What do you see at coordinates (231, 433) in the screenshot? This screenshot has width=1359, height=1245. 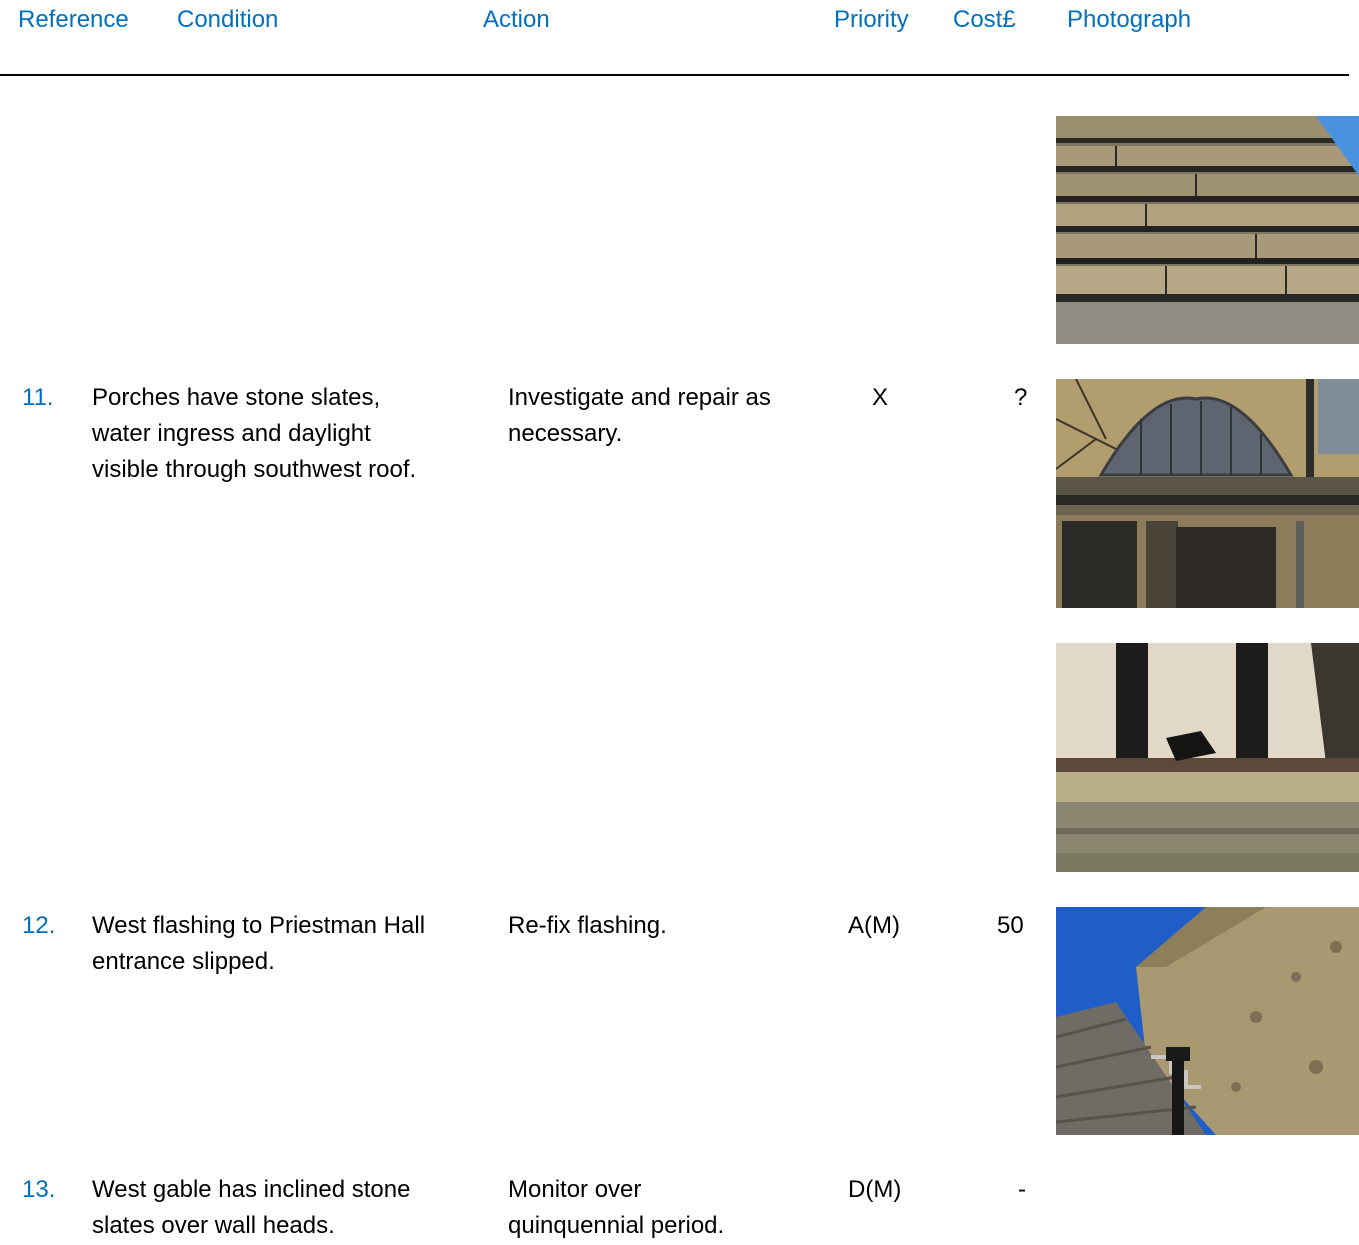 I see `row-11-condition-line-2: water ingress and daylight` at bounding box center [231, 433].